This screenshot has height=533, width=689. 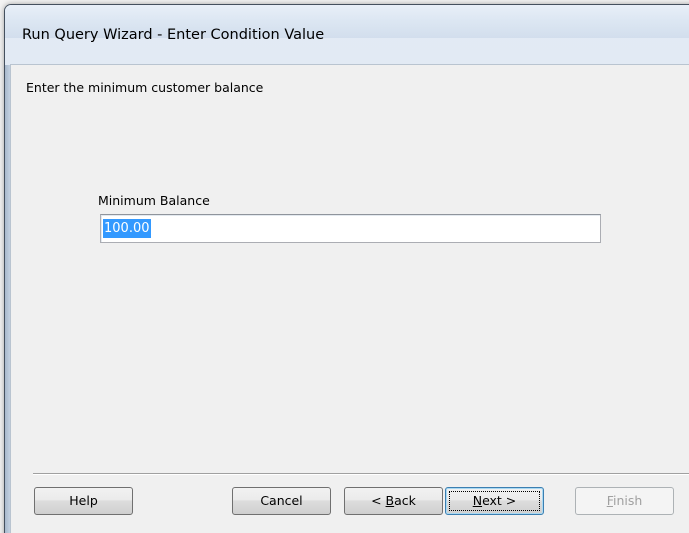 I want to click on next-button-mnemonic: N, so click(x=477, y=500).